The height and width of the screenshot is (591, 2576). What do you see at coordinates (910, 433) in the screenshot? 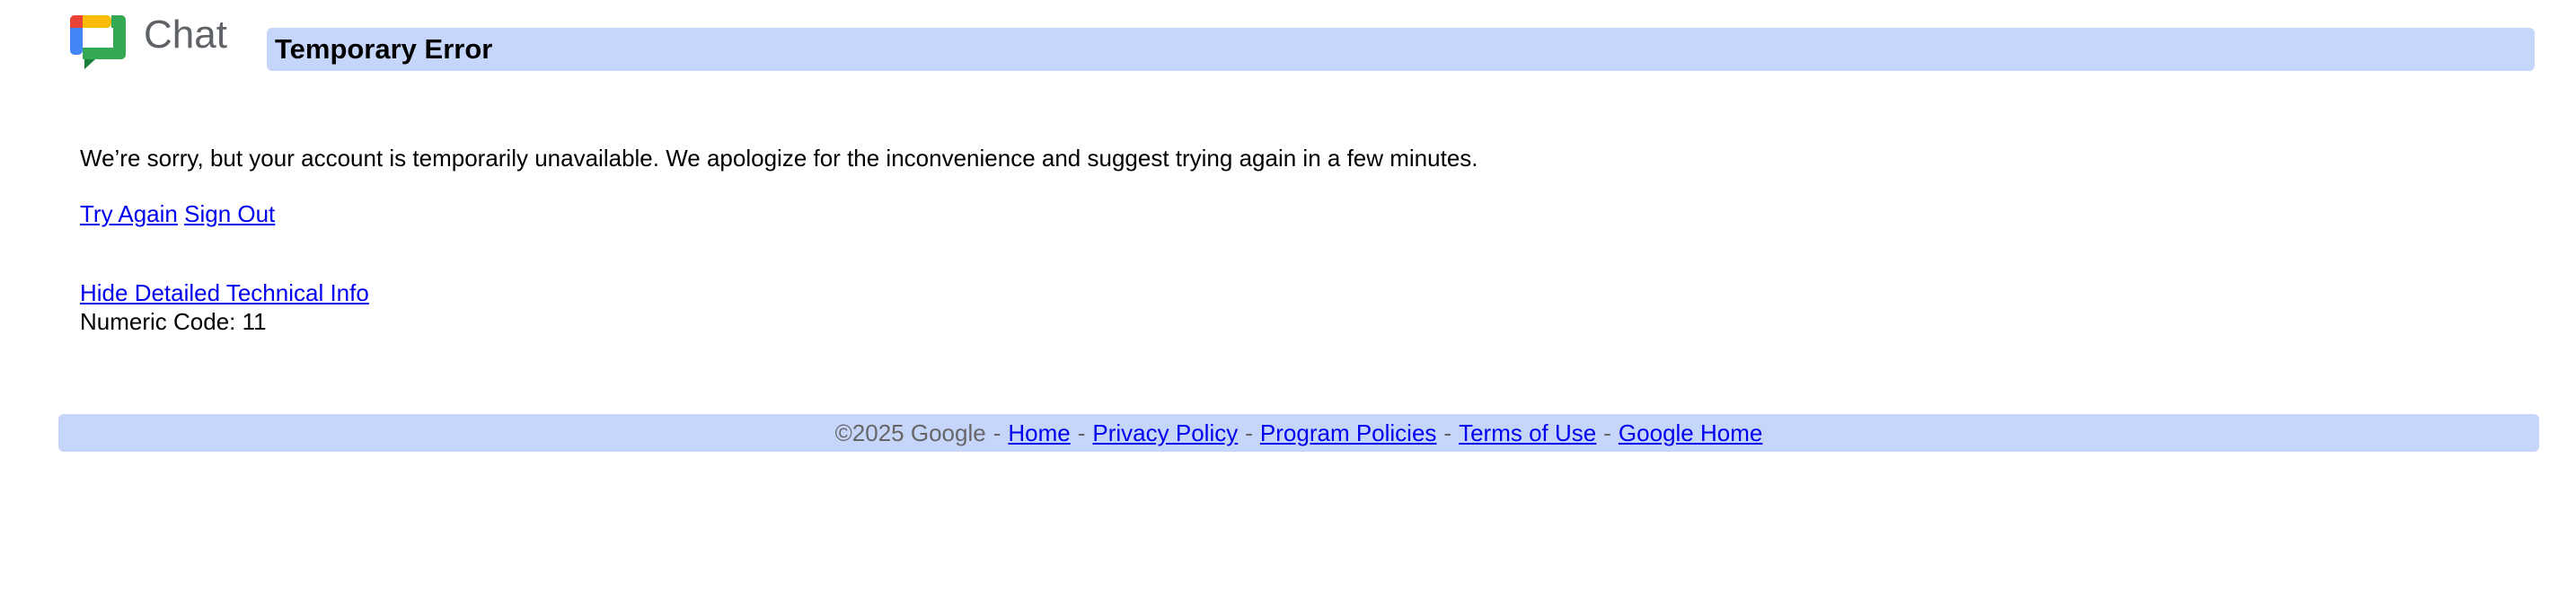
I see `copyright-text: ©2025 Google` at bounding box center [910, 433].